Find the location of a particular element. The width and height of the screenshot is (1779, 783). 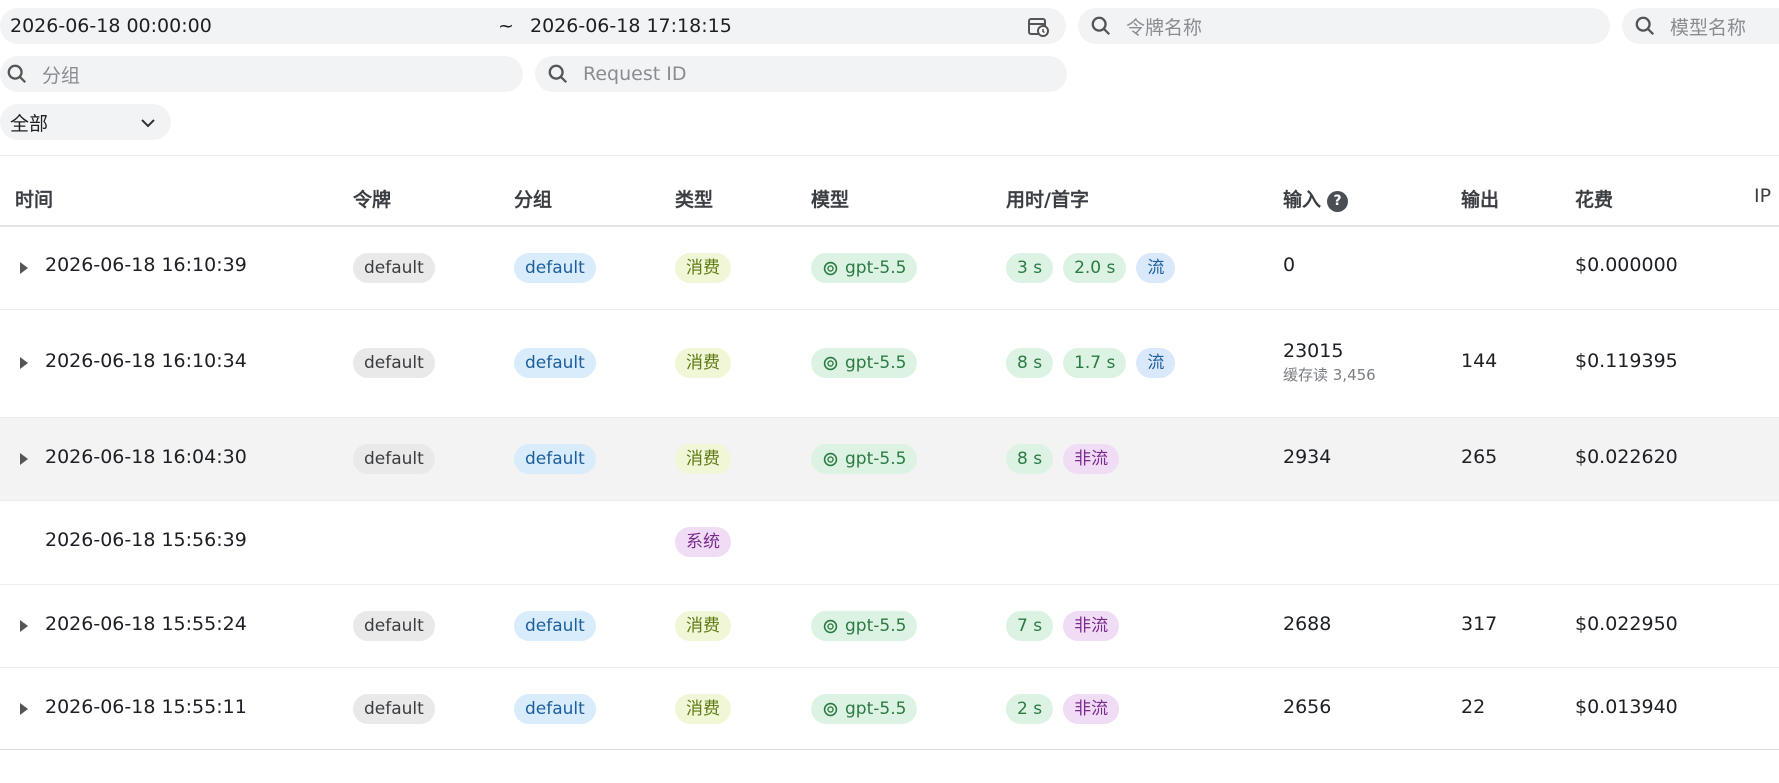

col-timing: 用时/首字 is located at coordinates (1047, 200).